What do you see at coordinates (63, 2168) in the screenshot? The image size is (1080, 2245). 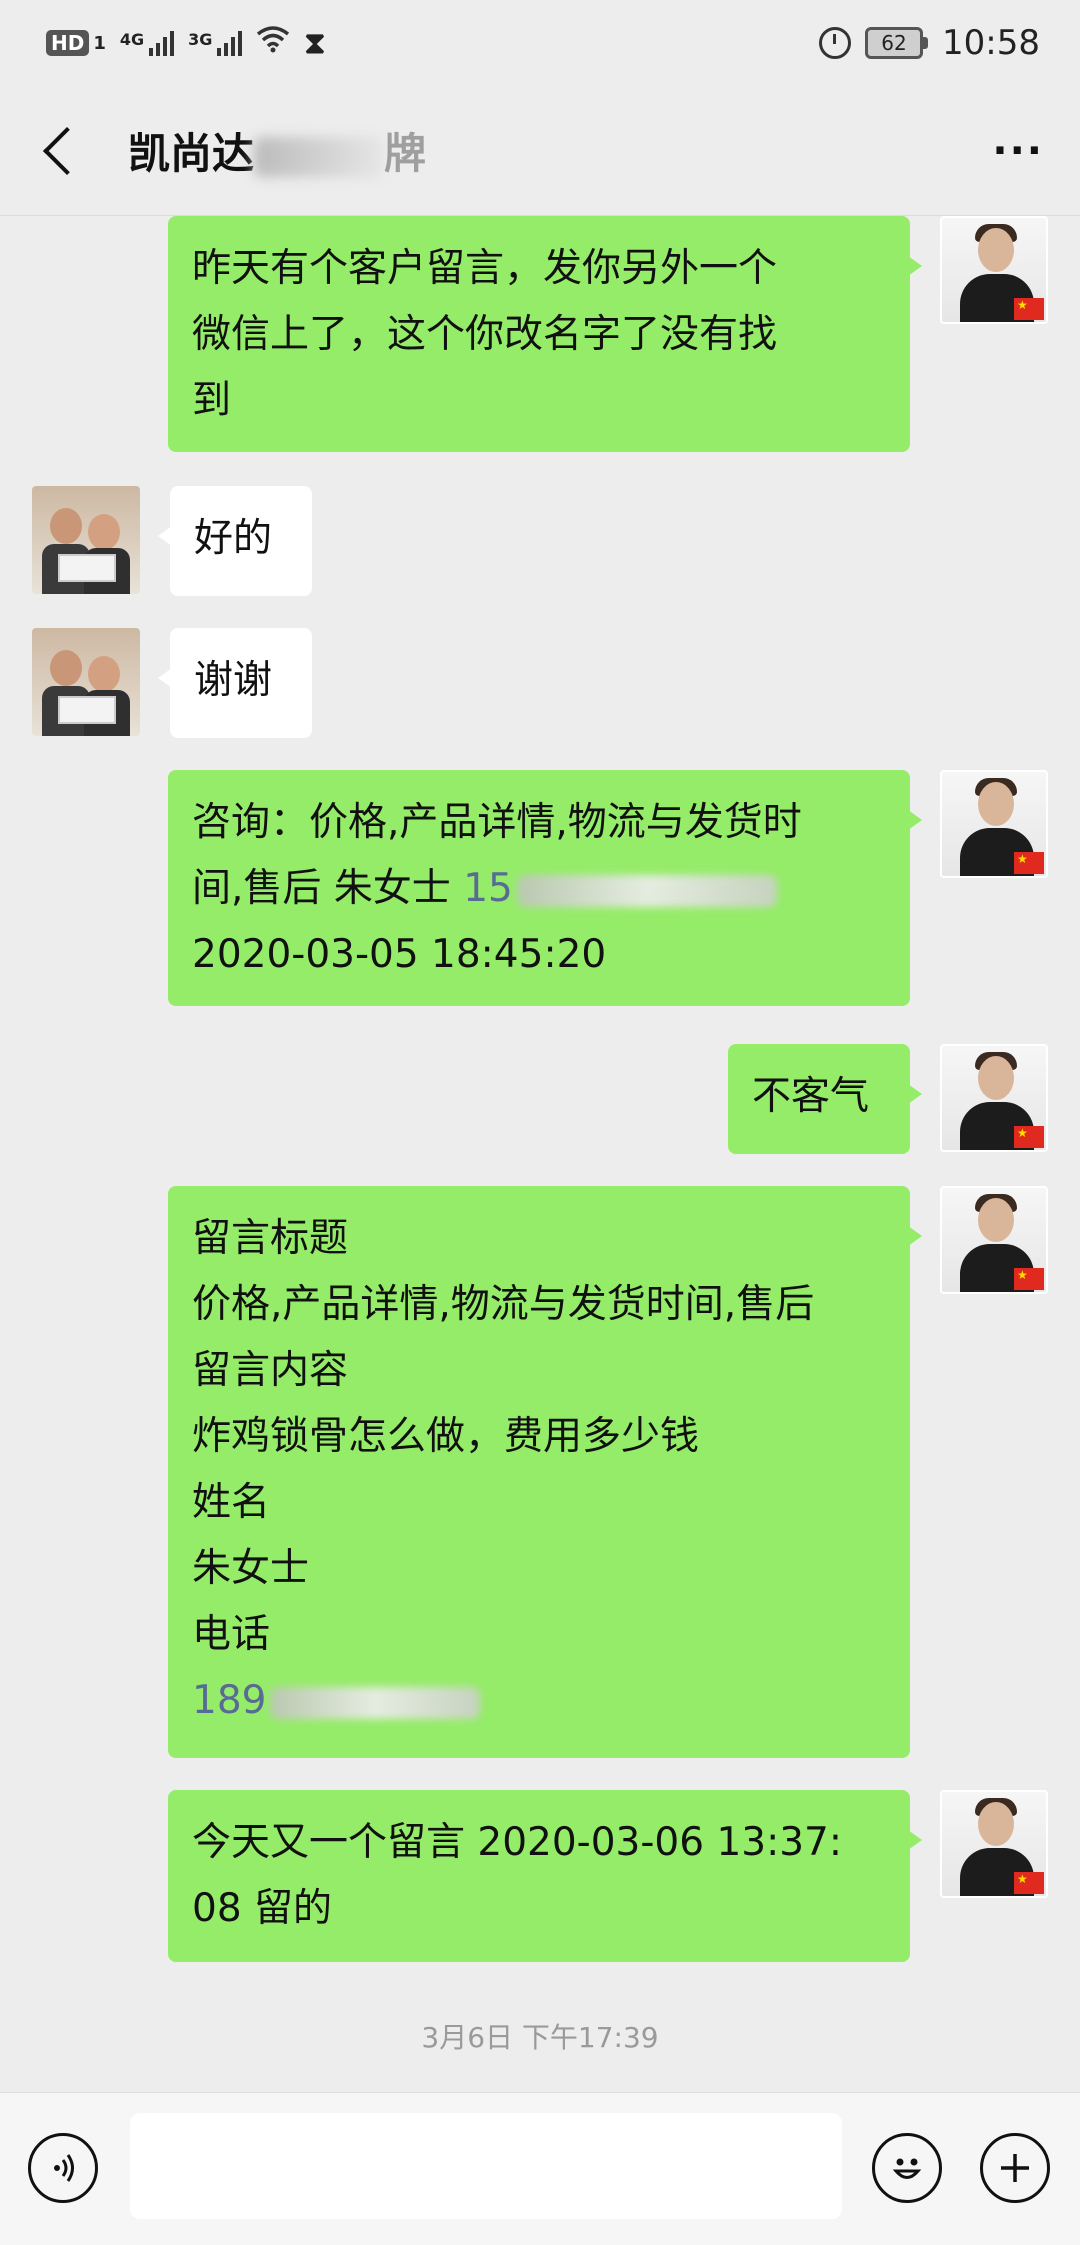 I see `voice-icon` at bounding box center [63, 2168].